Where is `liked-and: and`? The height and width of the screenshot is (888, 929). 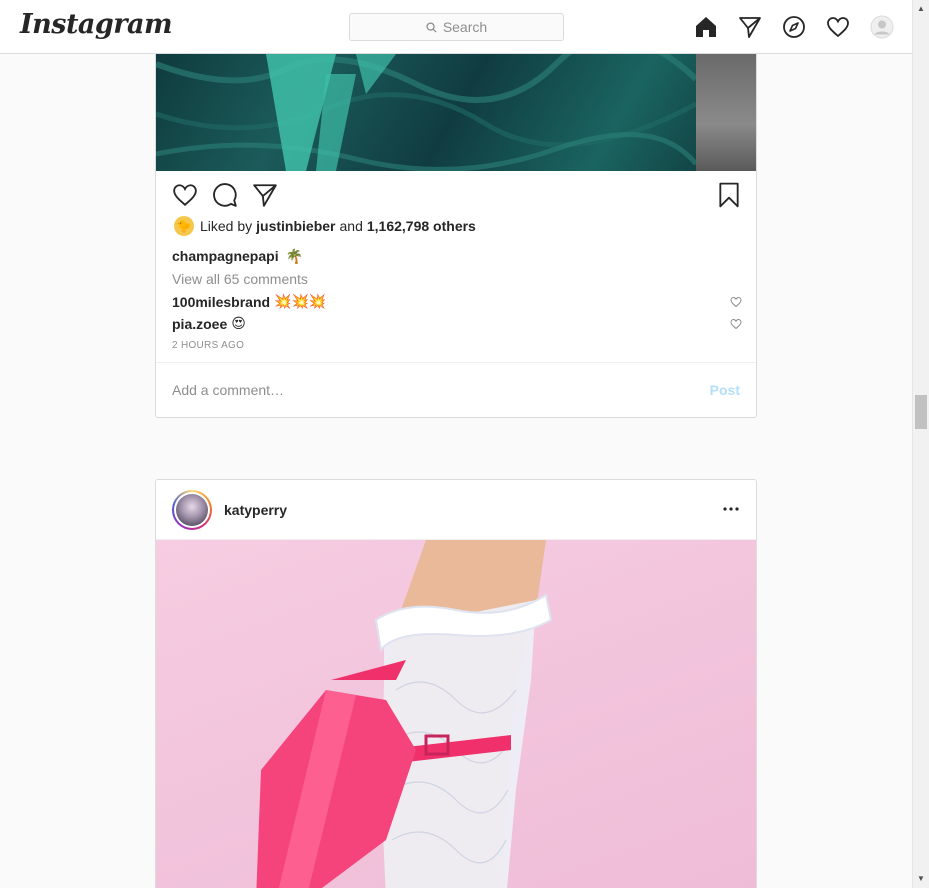
liked-and: and is located at coordinates (351, 226).